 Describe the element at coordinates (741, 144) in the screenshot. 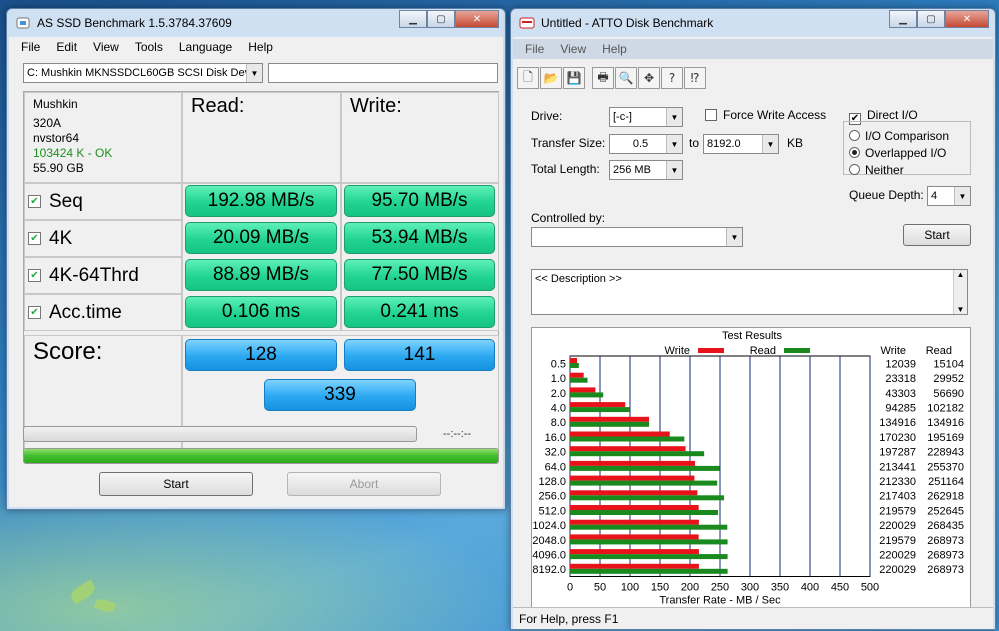

I see `transfer-to-select: 8192.0 ▼` at that location.